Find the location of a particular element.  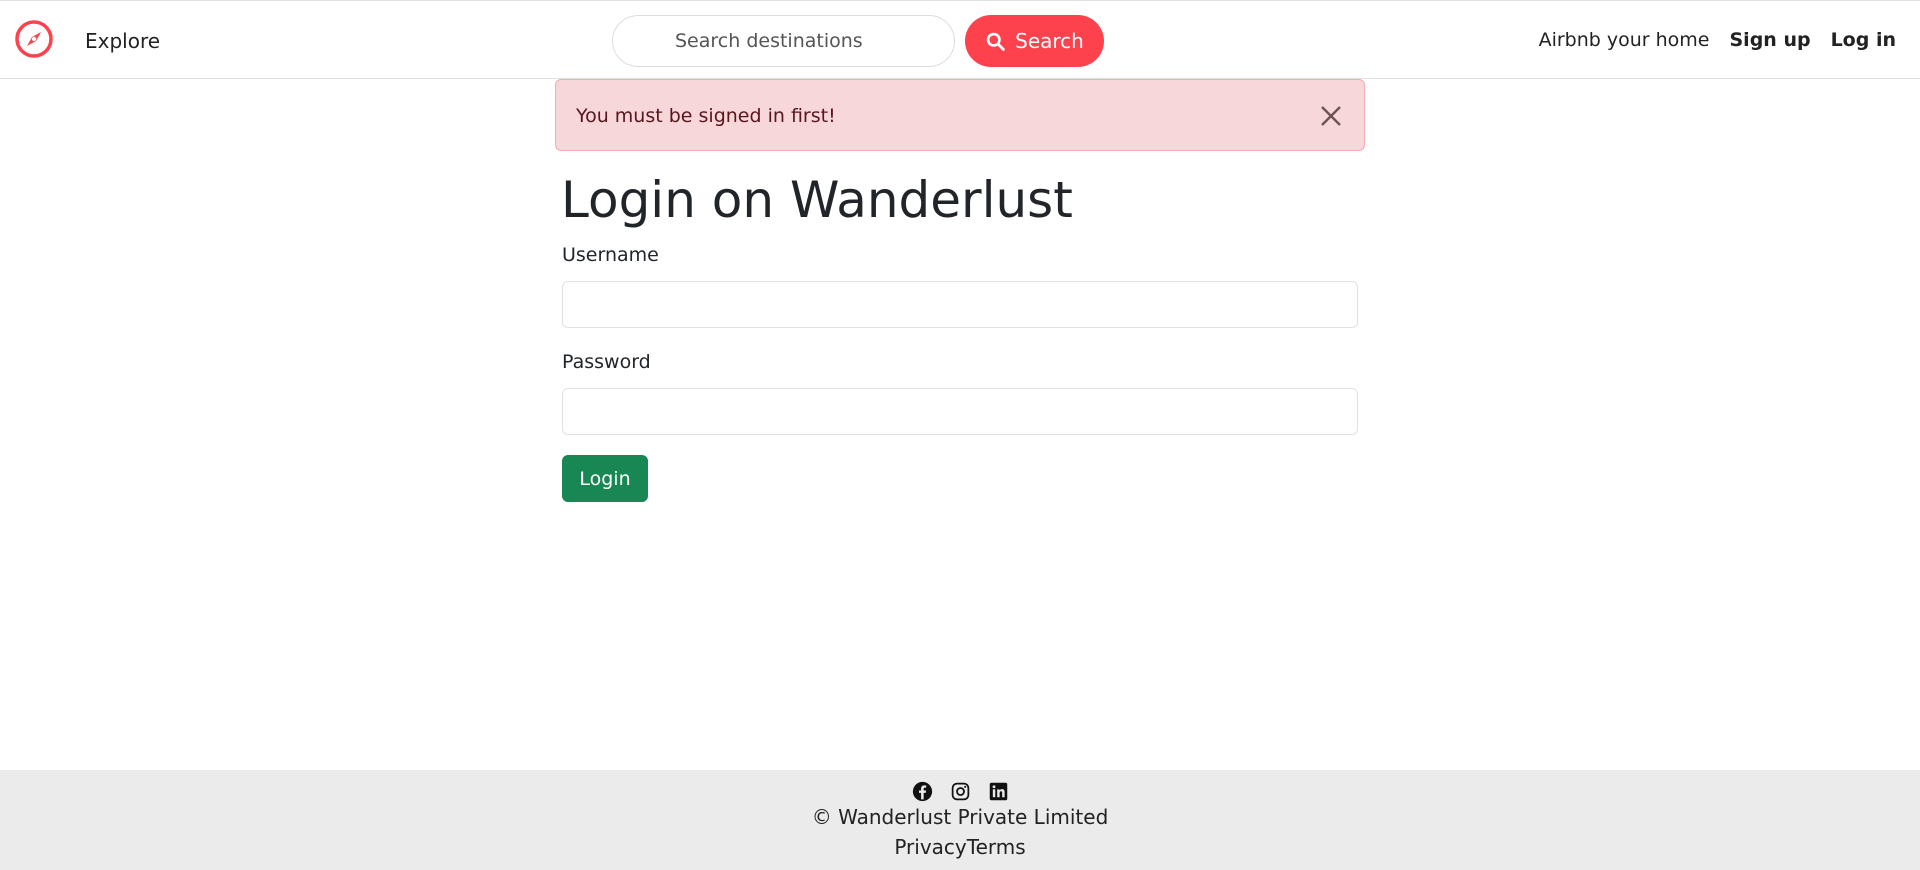

close-icon is located at coordinates (1331, 116).